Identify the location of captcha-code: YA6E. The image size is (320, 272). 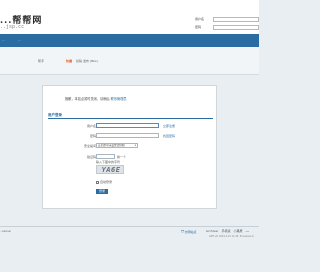
(111, 170).